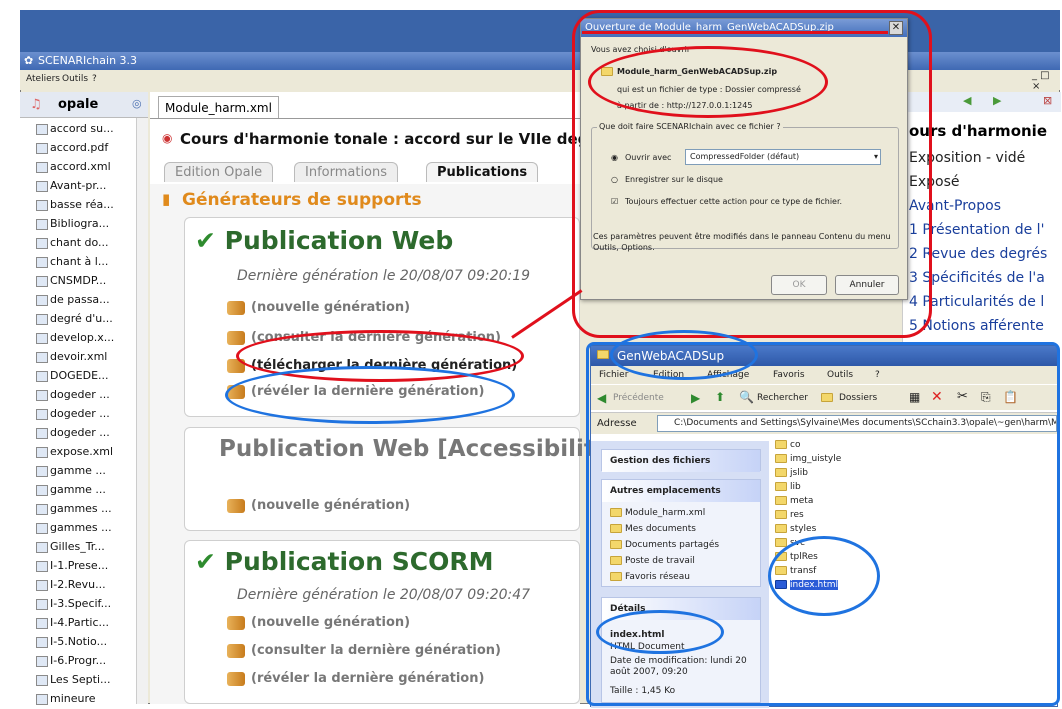 The width and height of the screenshot is (1062, 709). What do you see at coordinates (976, 326) in the screenshot?
I see `preview-outline-item: 5 Notions afférente` at bounding box center [976, 326].